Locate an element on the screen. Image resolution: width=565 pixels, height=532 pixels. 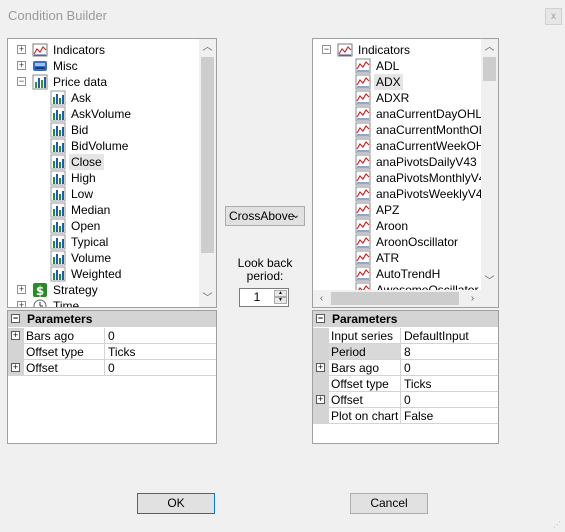
tree-item-askvolume: AskVolume is located at coordinates (104, 114).